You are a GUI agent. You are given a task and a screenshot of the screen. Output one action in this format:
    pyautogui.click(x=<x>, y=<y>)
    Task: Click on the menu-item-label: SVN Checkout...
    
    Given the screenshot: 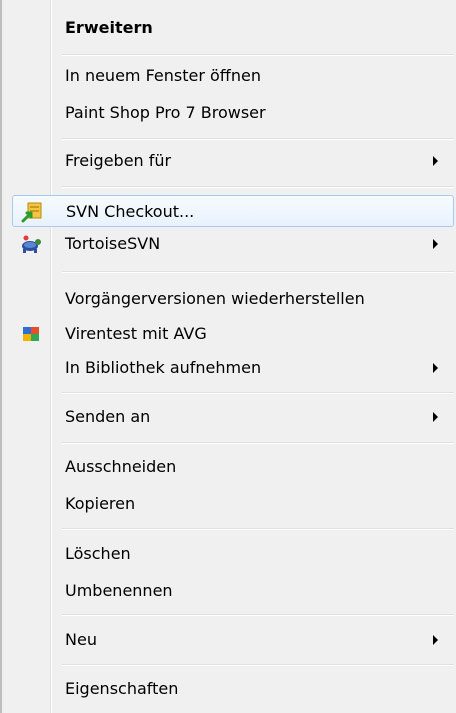 What is the action you would take?
    pyautogui.click(x=130, y=211)
    